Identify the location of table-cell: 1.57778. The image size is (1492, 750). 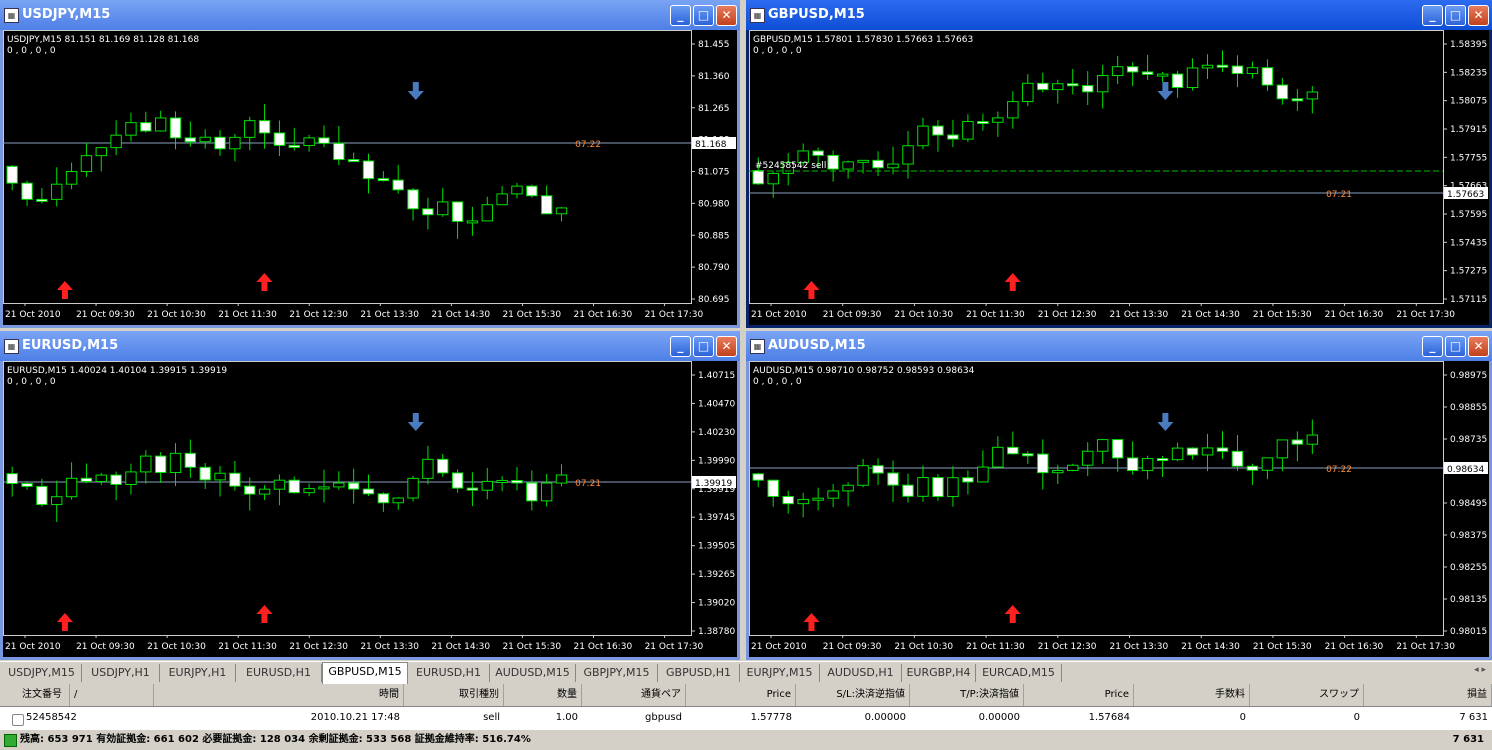
(771, 717).